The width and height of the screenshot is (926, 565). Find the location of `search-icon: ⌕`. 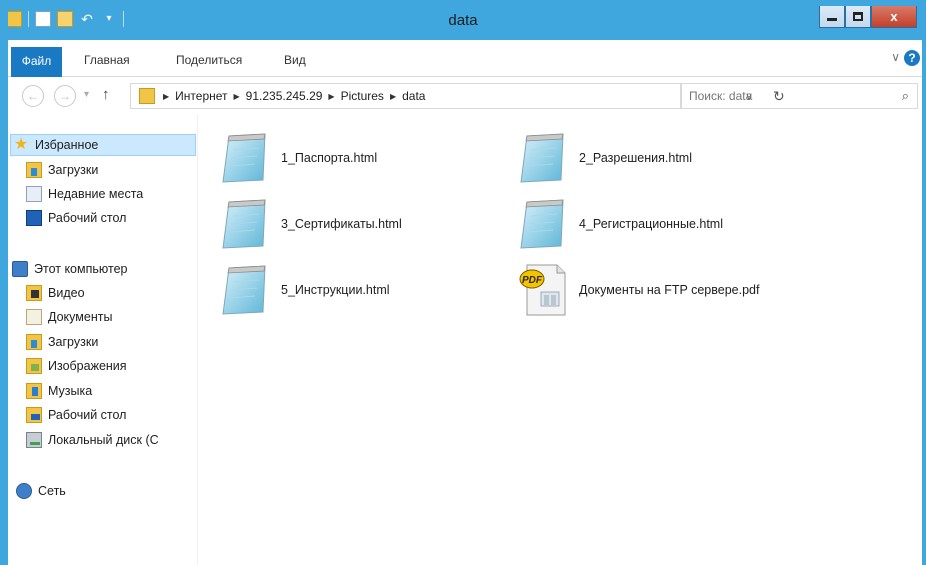

search-icon: ⌕ is located at coordinates (905, 96).